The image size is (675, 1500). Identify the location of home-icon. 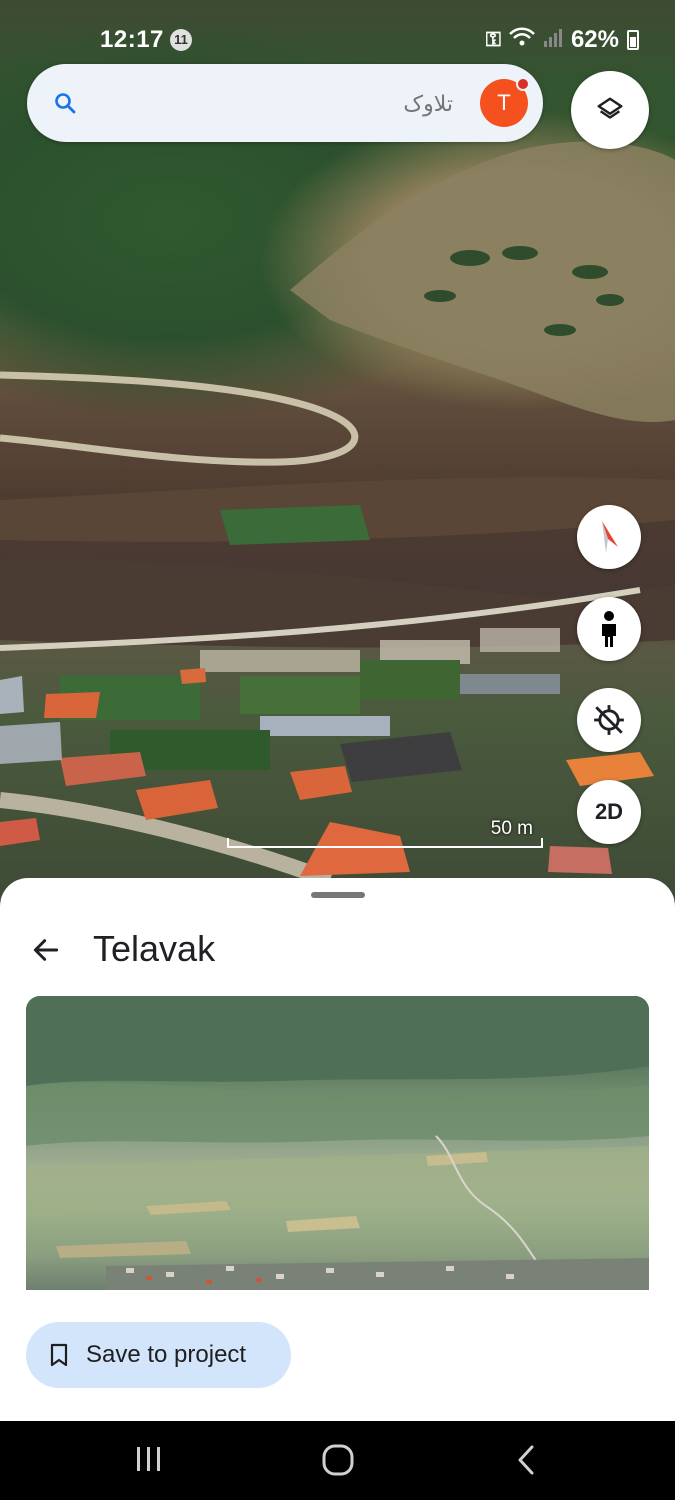
(338, 1460).